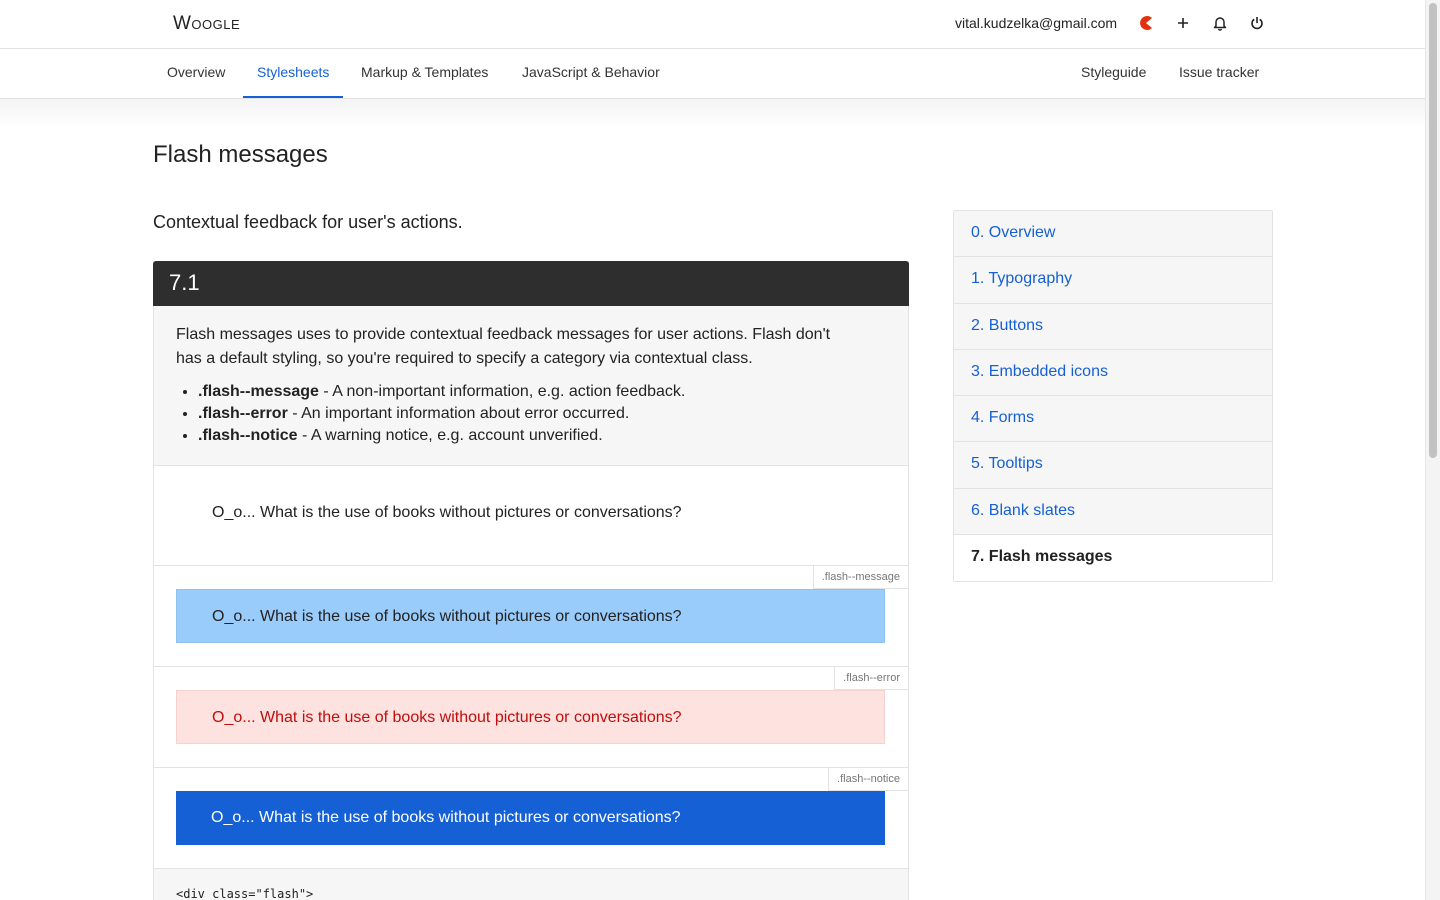 Image resolution: width=1440 pixels, height=900 pixels. What do you see at coordinates (248, 435) in the screenshot?
I see `modifier-name: .flash--notice` at bounding box center [248, 435].